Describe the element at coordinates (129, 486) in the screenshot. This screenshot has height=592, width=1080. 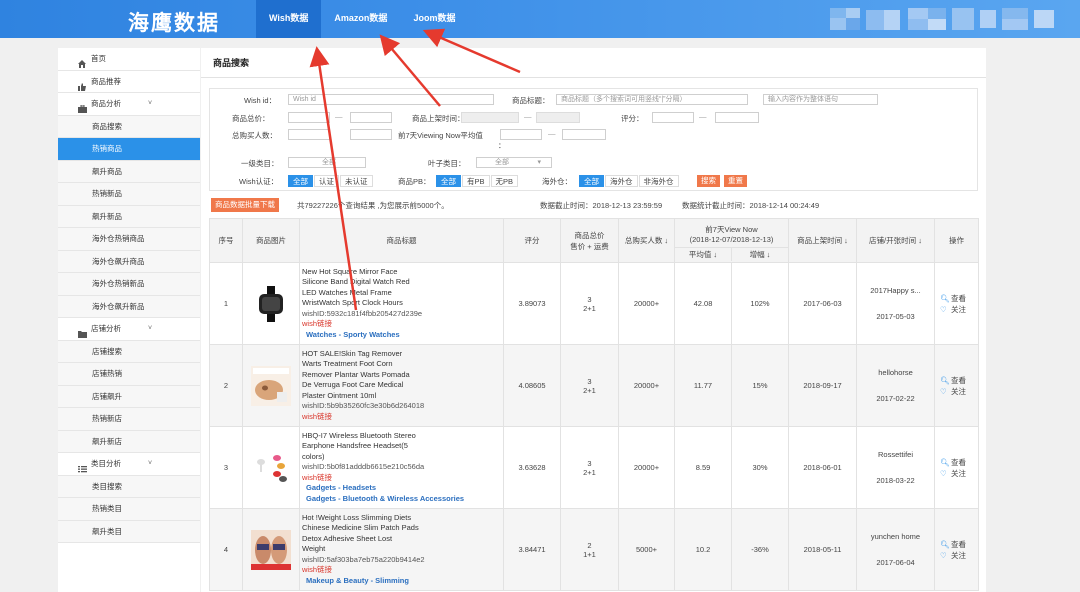
I see `sidebar-item-19: 类目搜索` at that location.